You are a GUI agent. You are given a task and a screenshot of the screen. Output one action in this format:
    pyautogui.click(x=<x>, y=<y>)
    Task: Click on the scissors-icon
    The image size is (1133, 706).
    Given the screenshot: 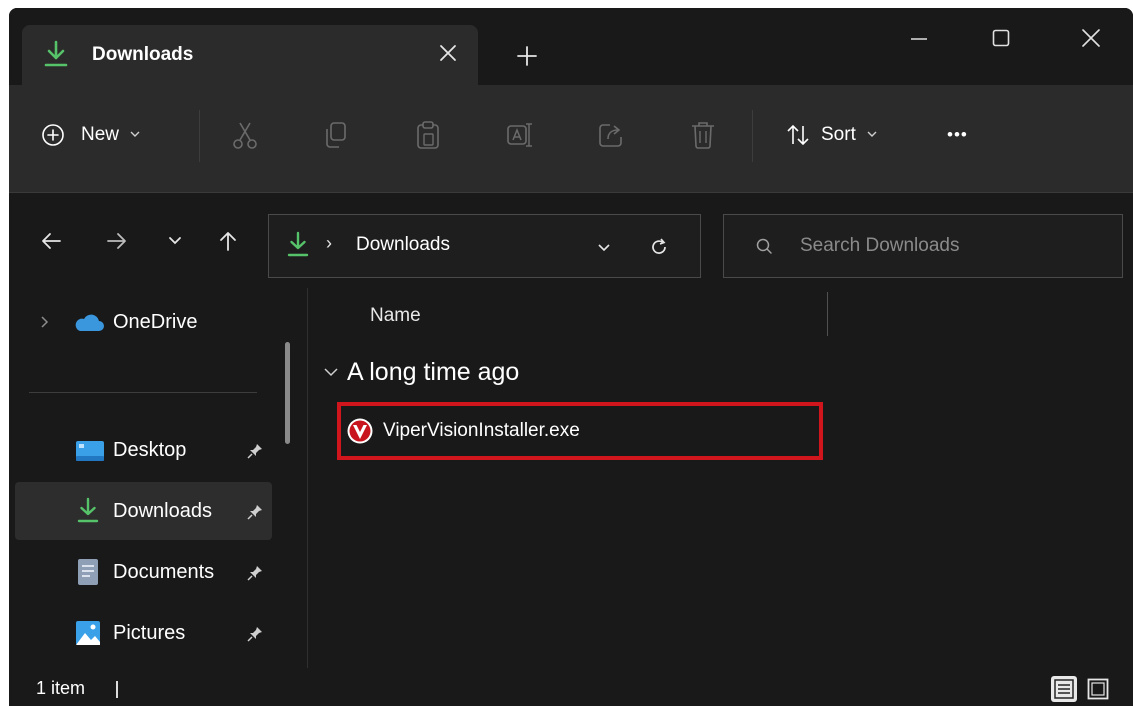 What is the action you would take?
    pyautogui.click(x=245, y=135)
    